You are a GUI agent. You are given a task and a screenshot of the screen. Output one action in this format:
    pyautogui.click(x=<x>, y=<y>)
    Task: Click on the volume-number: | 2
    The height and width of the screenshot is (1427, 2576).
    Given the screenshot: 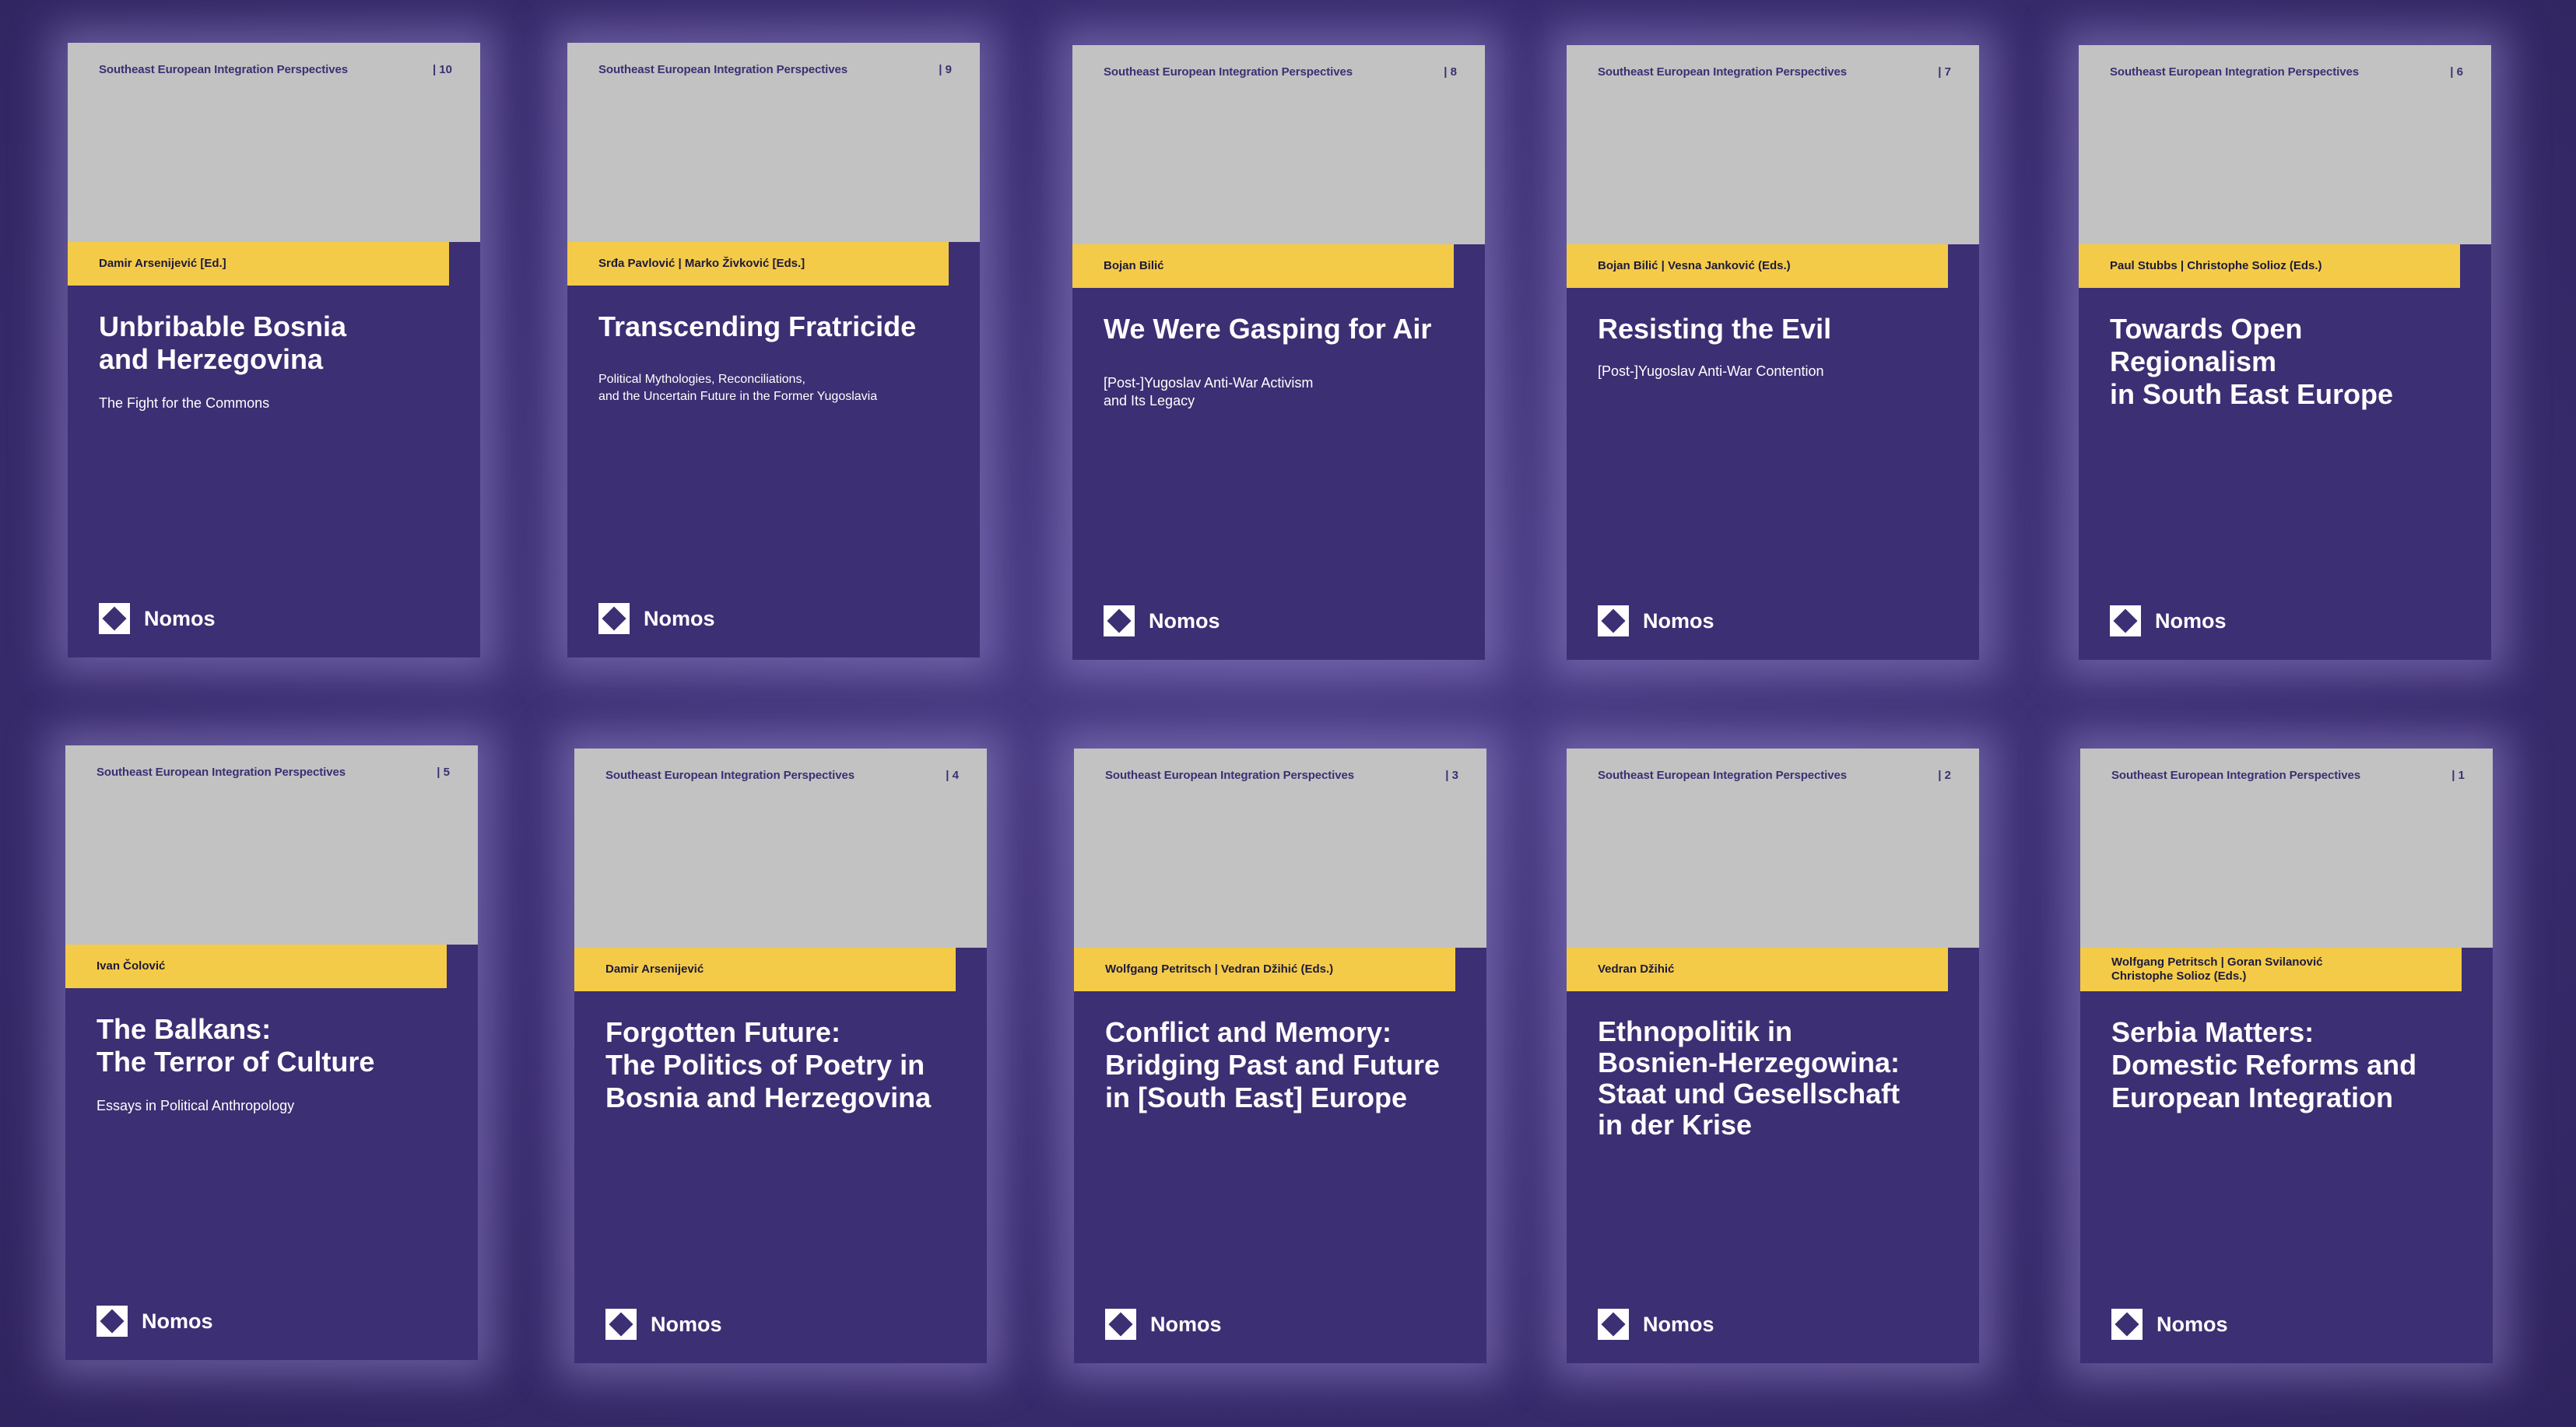 What is the action you would take?
    pyautogui.click(x=1945, y=775)
    